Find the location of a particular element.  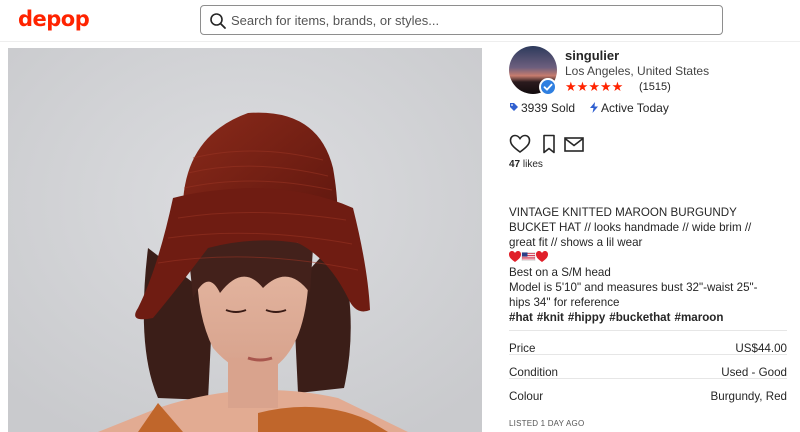

detail-value: Burgundy, Red is located at coordinates (748, 396).